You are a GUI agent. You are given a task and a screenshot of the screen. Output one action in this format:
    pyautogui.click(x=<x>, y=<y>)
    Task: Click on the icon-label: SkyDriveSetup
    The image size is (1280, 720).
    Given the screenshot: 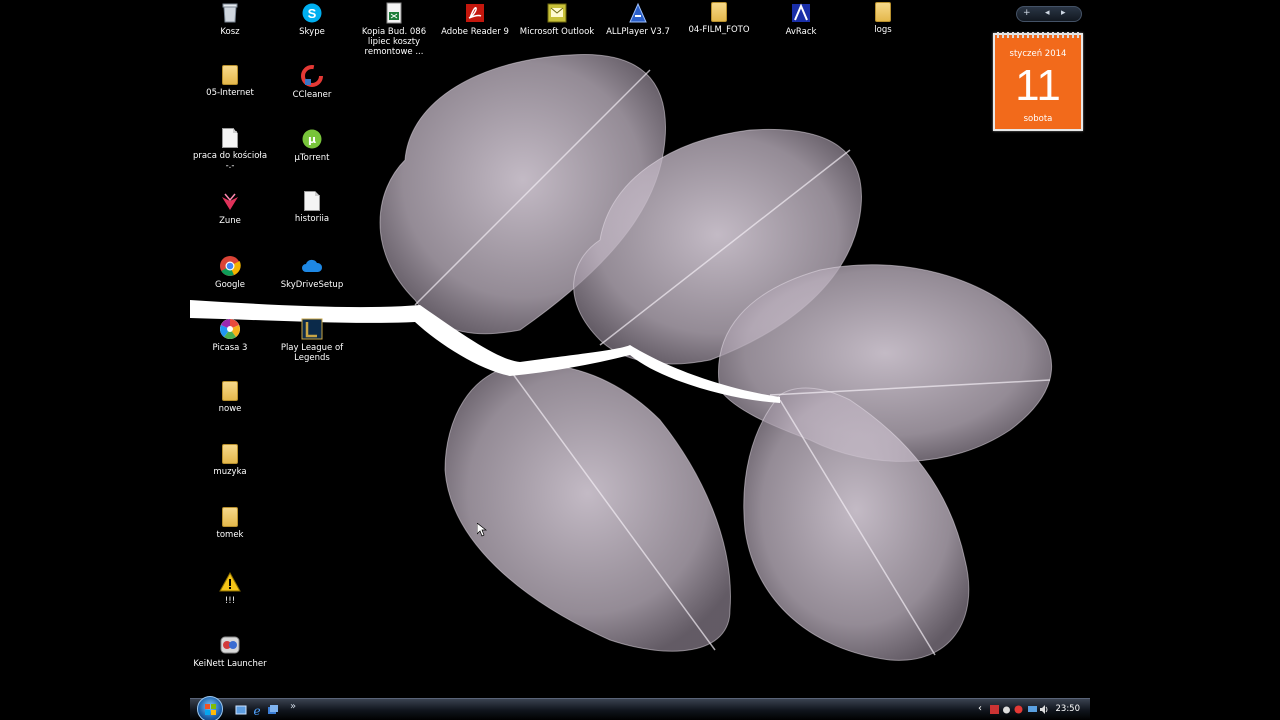 What is the action you would take?
    pyautogui.click(x=312, y=285)
    